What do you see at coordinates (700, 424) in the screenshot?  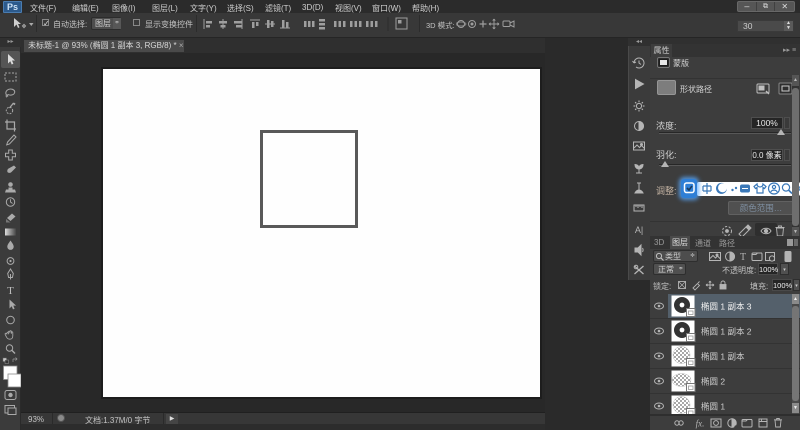 I see `svg-text: fx.` at bounding box center [700, 424].